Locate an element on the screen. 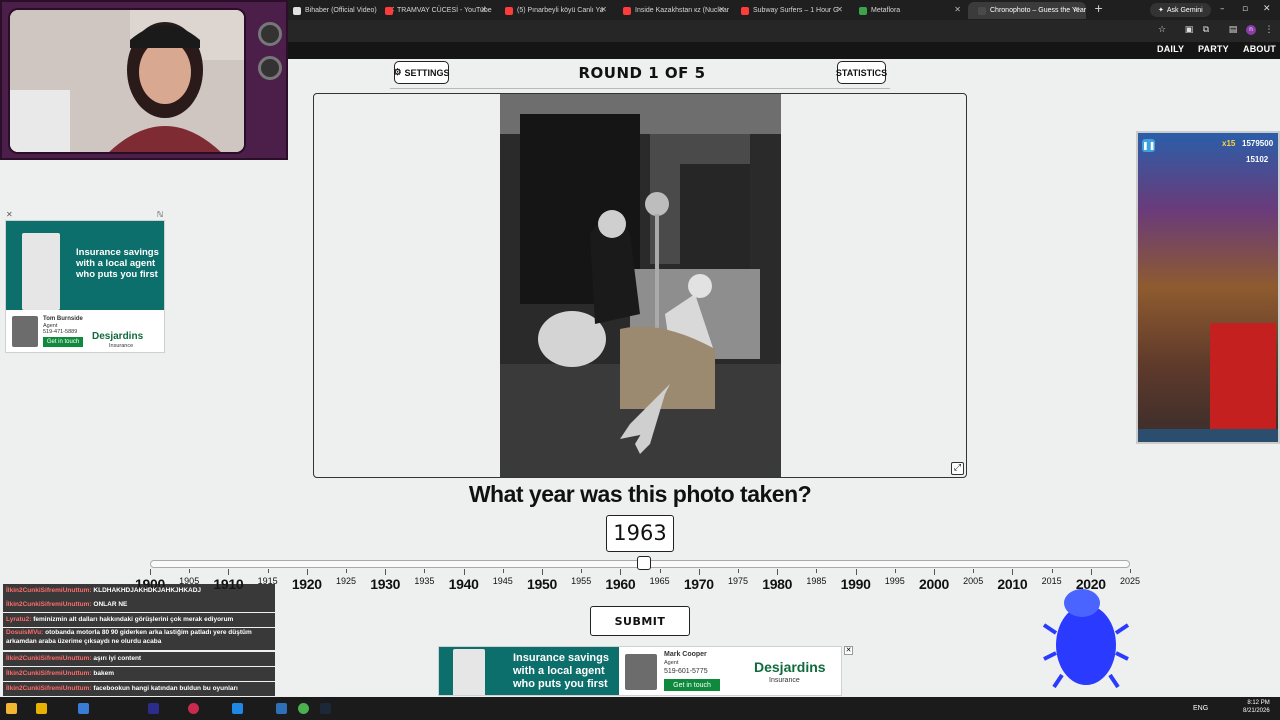 The image size is (1280, 720). webcam-overlay is located at coordinates (144, 80).